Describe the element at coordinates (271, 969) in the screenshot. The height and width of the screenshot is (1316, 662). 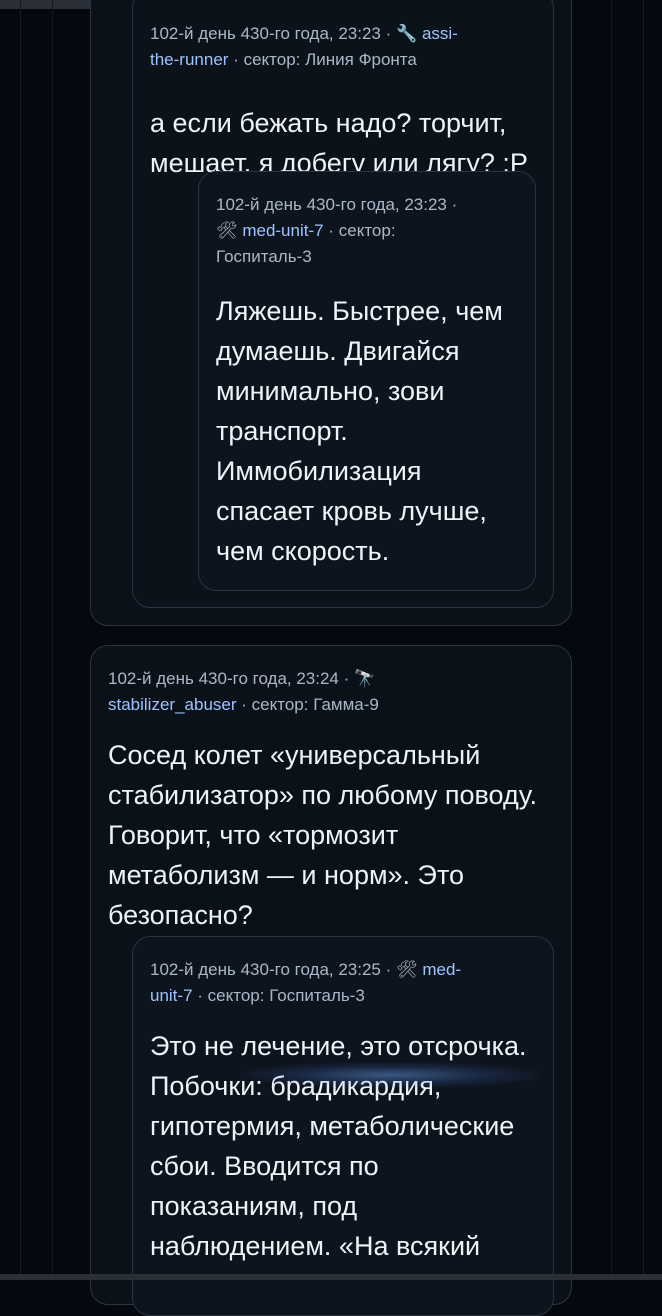
I see `comment-timestamp: 102-й день 430-го года, 23:25 ·` at that location.